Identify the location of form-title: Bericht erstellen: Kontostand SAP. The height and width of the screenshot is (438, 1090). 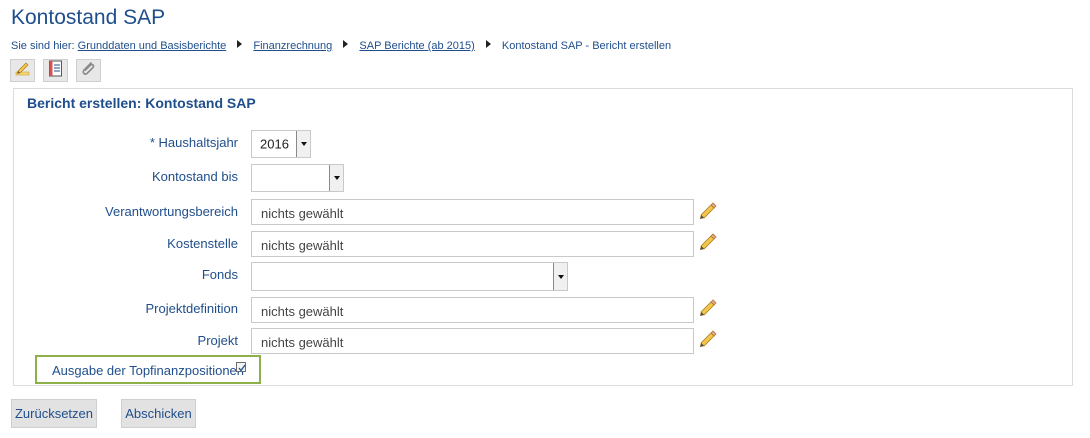
(141, 103).